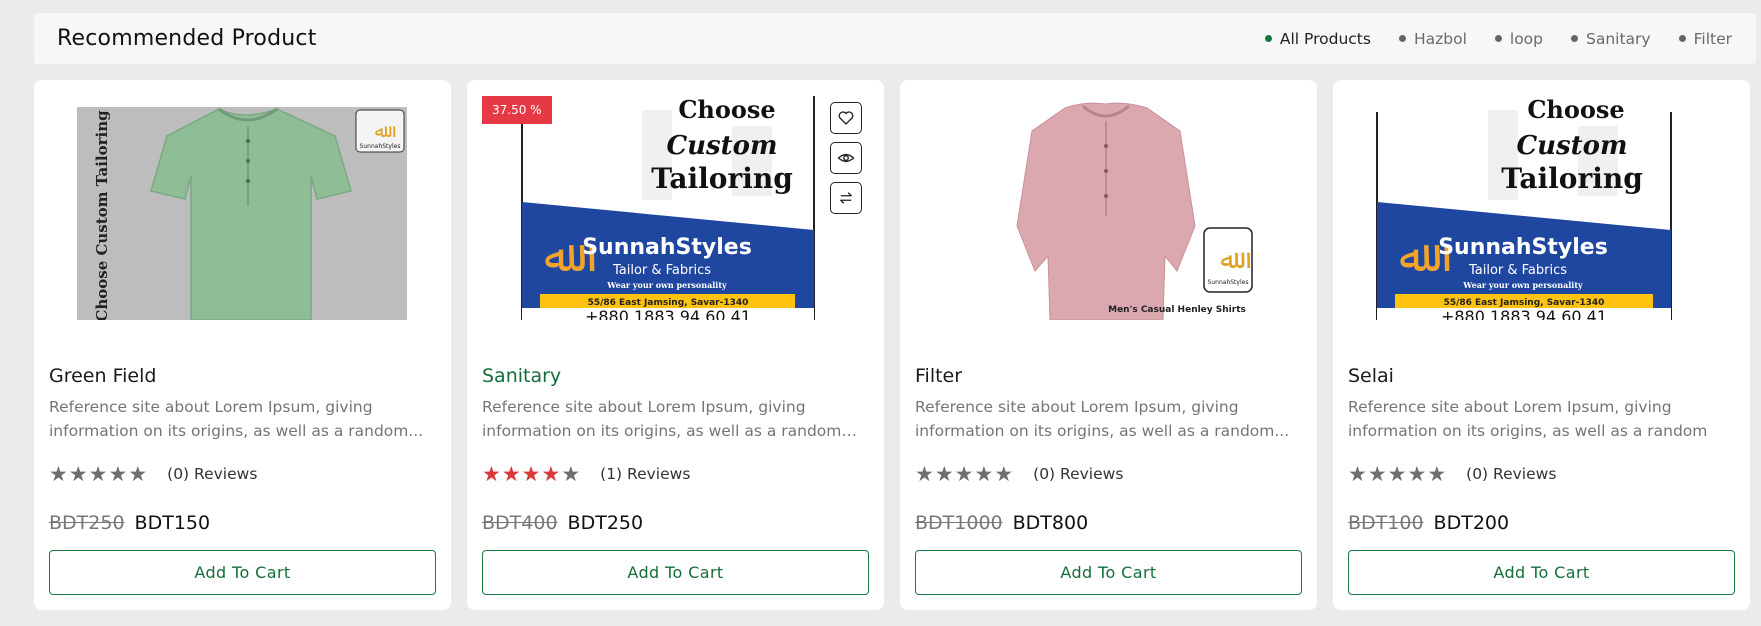 The image size is (1761, 626). What do you see at coordinates (1001, 523) in the screenshot?
I see `price: BDT1000 BDT800` at bounding box center [1001, 523].